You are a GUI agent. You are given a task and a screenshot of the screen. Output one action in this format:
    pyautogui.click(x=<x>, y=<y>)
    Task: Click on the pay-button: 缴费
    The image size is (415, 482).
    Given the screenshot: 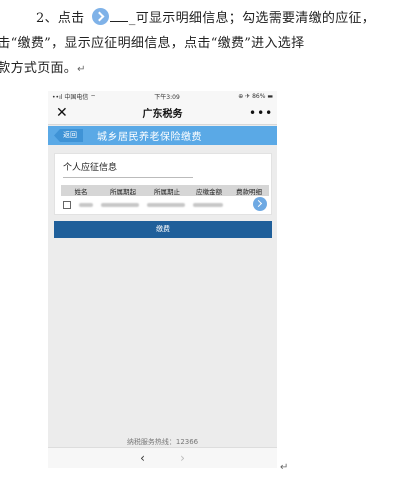 What is the action you would take?
    pyautogui.click(x=163, y=229)
    